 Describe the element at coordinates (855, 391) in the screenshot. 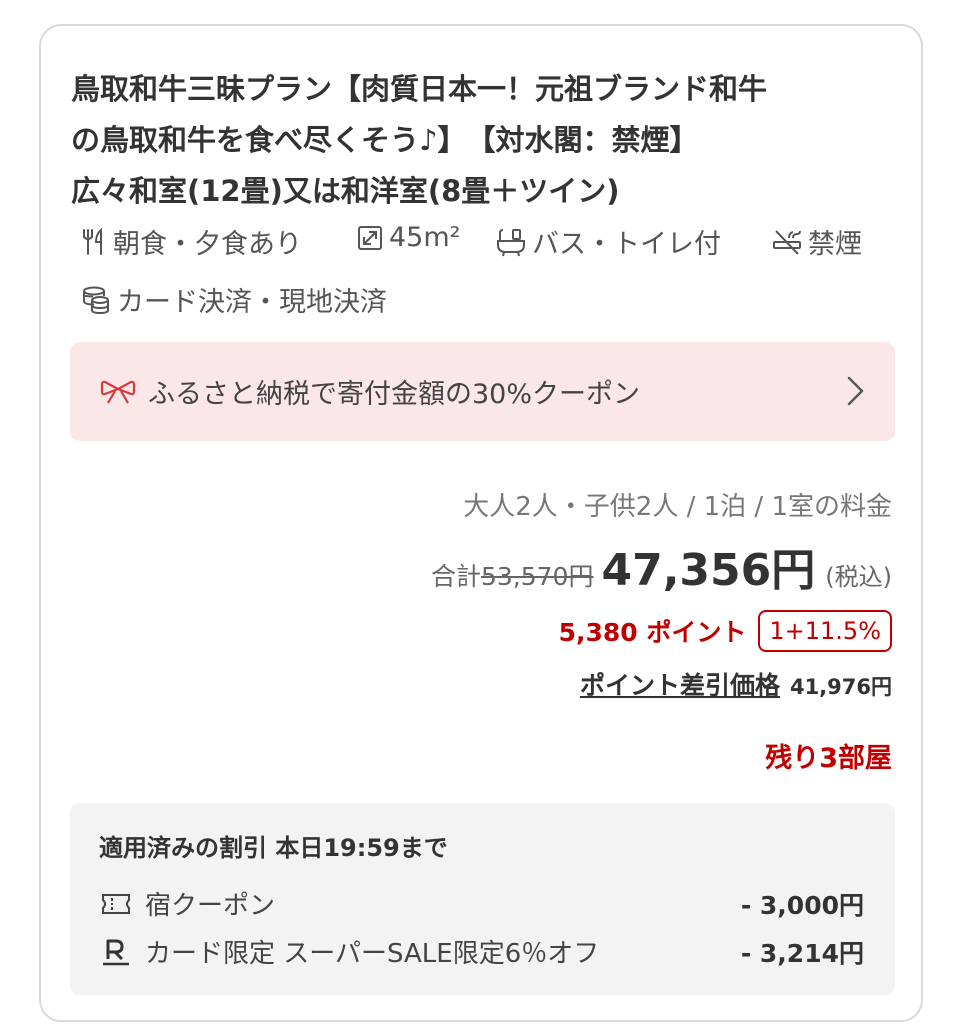

I see `chevron-right-icon` at that location.